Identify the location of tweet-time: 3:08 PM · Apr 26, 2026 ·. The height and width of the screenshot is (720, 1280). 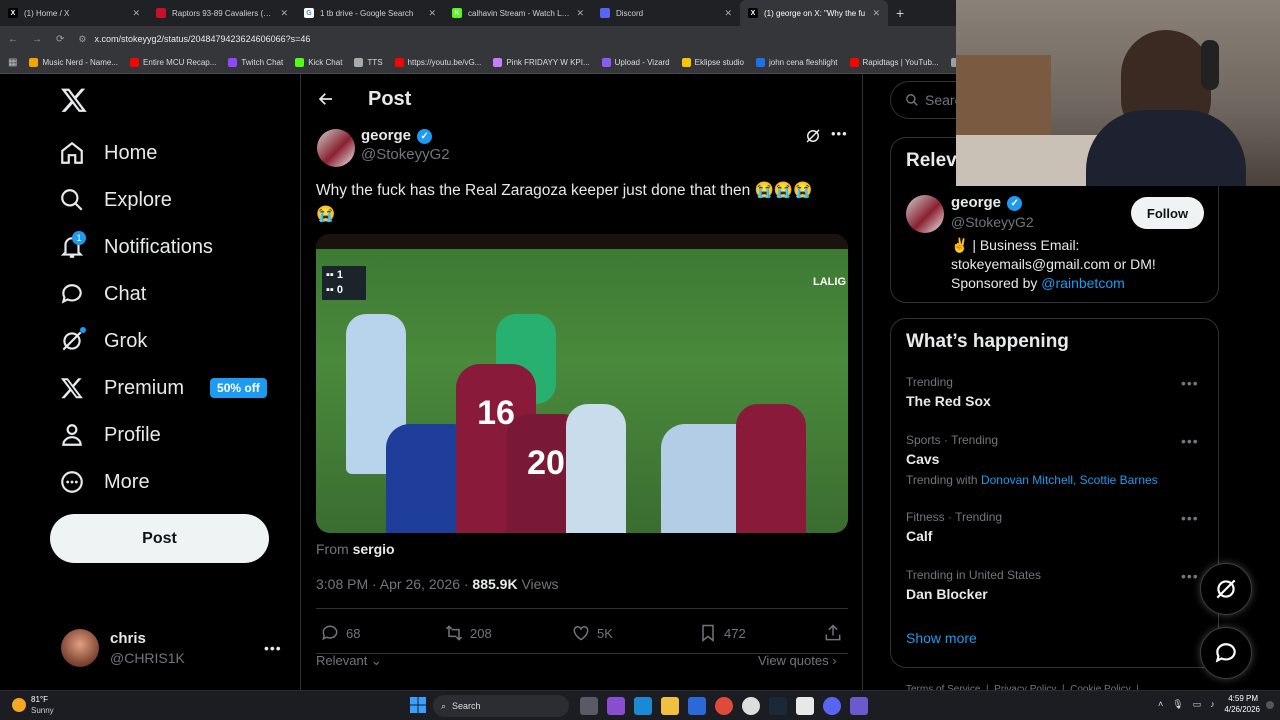
(394, 584).